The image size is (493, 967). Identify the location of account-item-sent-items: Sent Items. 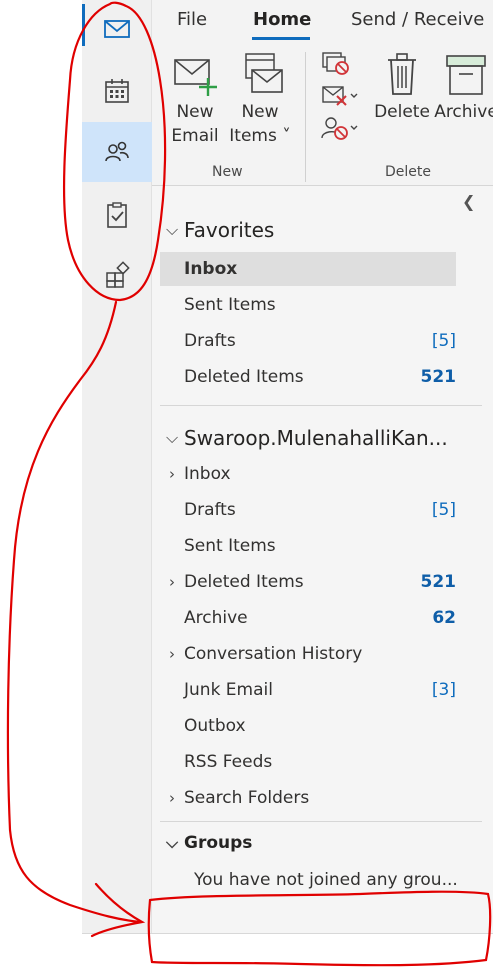
(308, 546).